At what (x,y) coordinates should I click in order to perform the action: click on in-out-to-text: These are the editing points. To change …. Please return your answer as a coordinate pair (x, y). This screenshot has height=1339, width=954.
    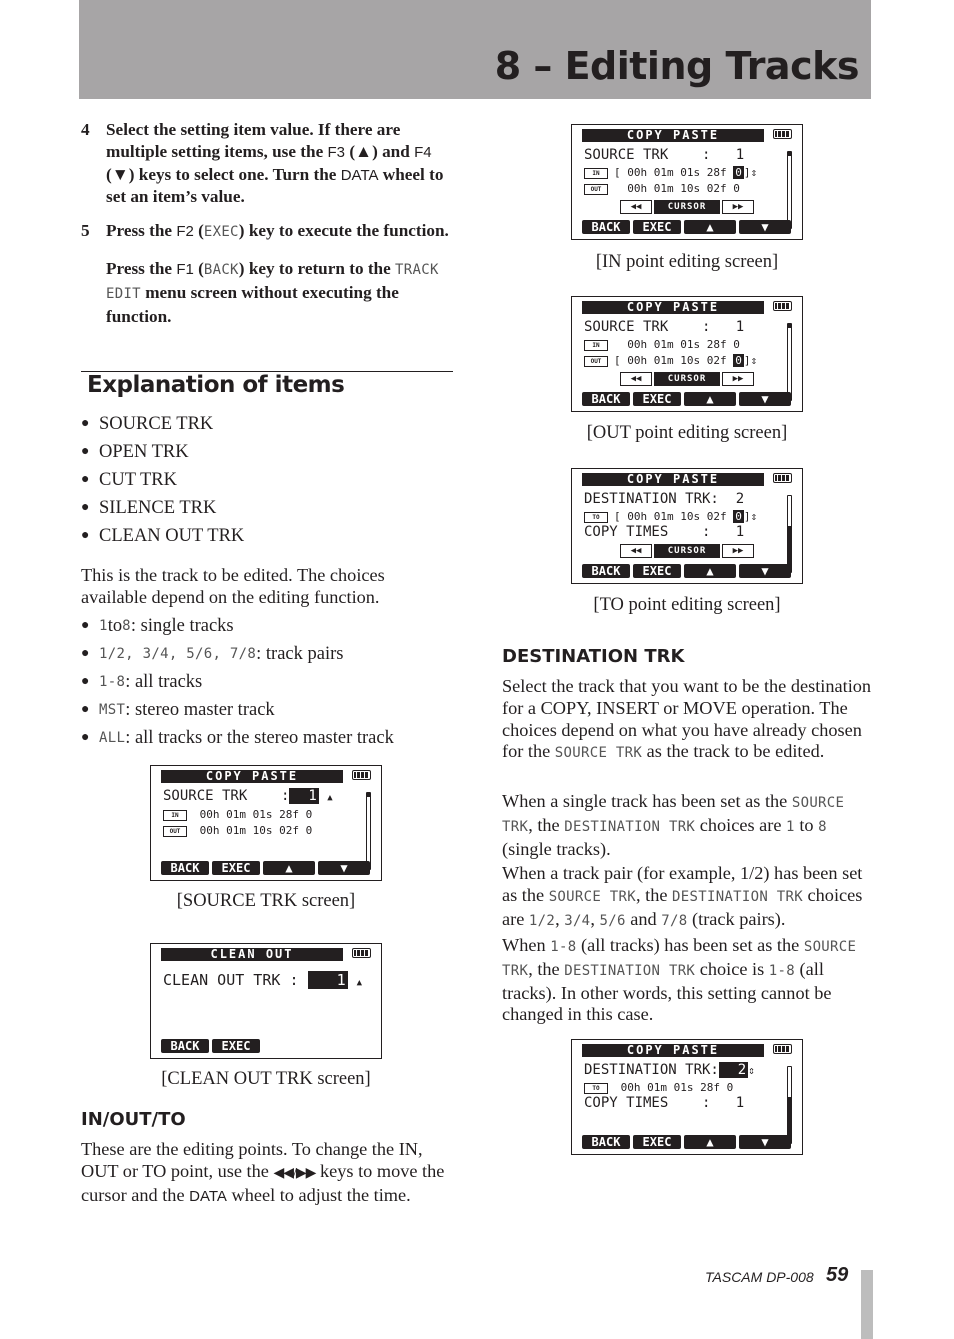
    Looking at the image, I should click on (267, 1173).